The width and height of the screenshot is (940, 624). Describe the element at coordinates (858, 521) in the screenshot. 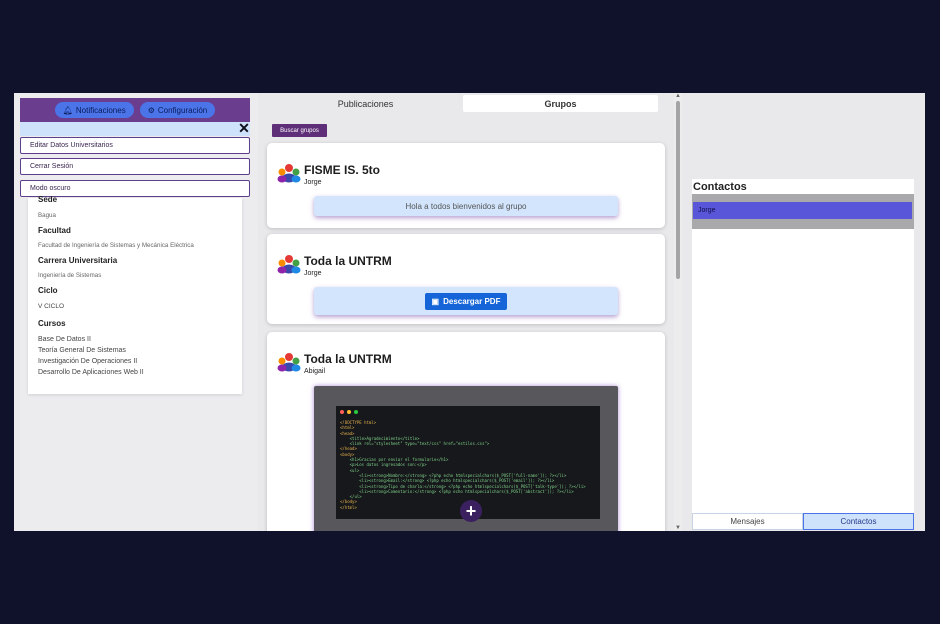

I see `tab-contactos: Contactos` at that location.